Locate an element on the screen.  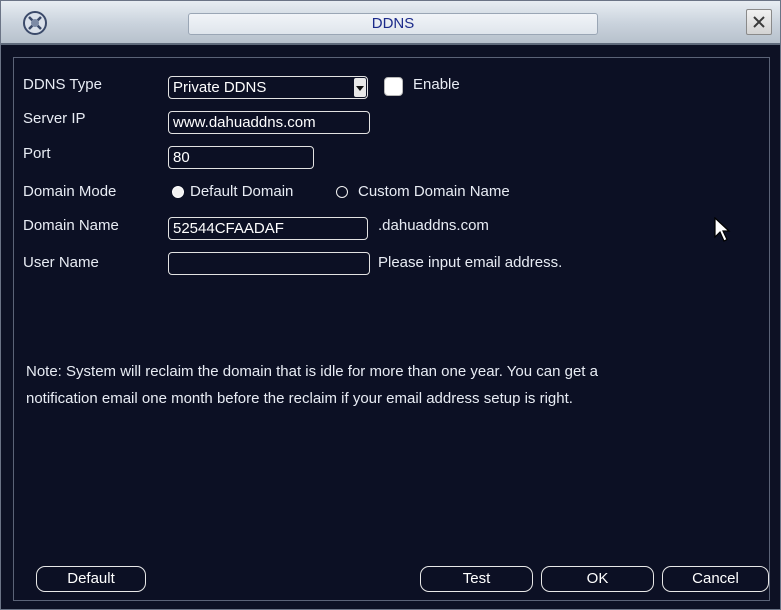
port-label: Port is located at coordinates (37, 153).